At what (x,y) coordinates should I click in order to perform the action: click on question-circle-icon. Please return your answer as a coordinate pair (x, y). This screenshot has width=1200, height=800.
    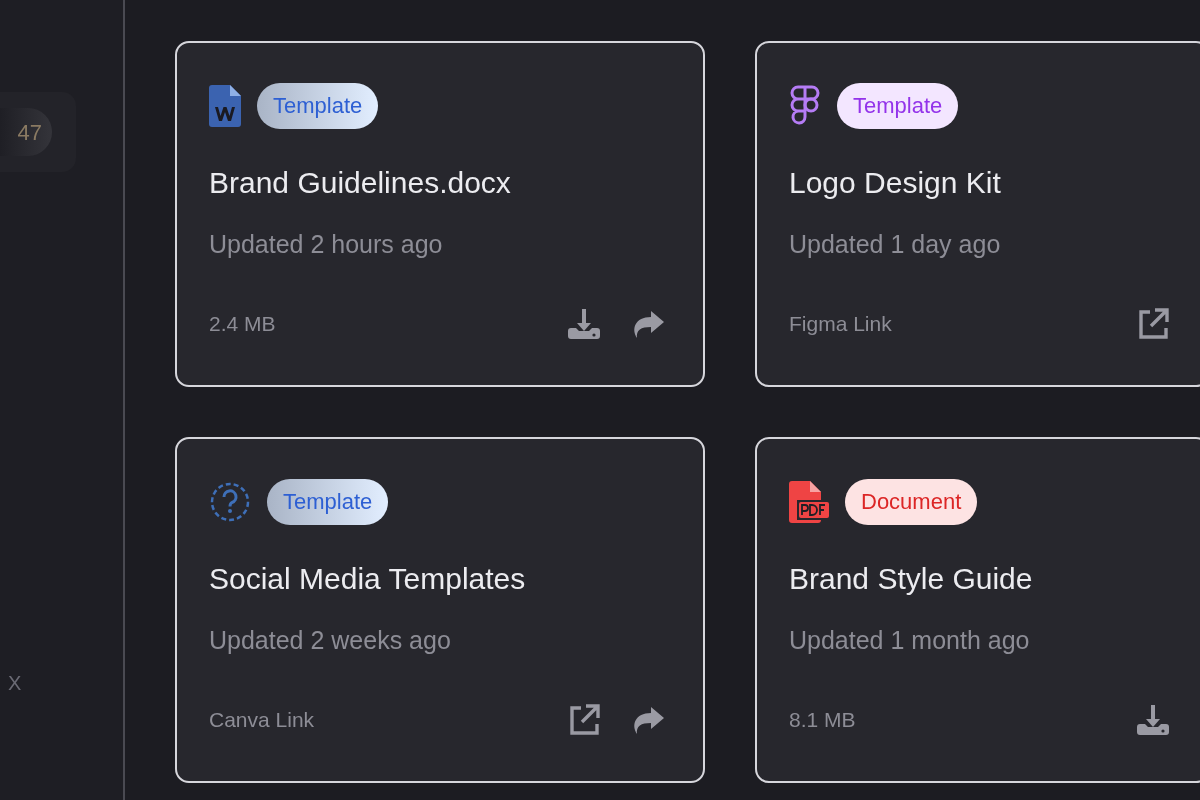
    Looking at the image, I should click on (230, 502).